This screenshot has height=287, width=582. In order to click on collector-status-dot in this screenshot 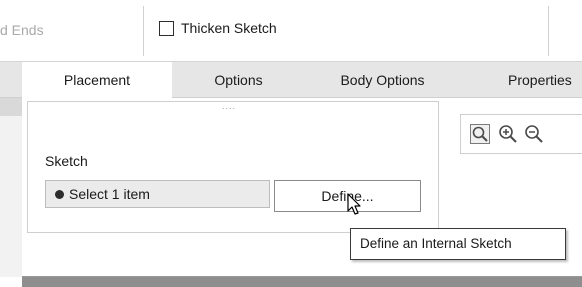, I will do `click(59, 194)`.